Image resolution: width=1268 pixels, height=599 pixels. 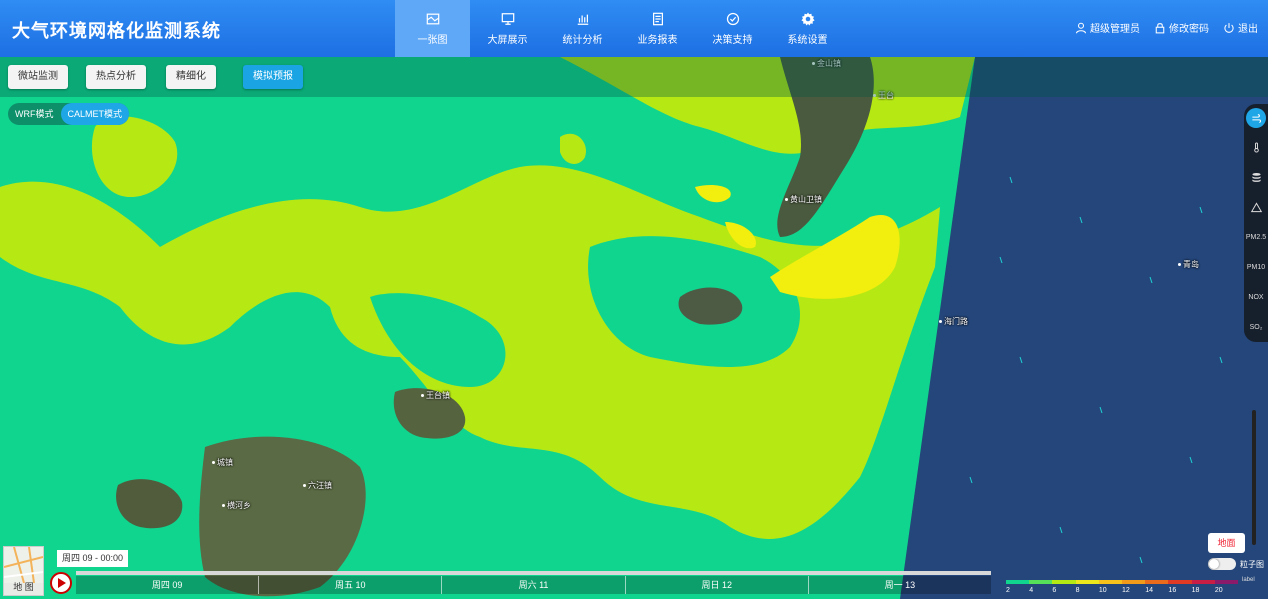 What do you see at coordinates (432, 40) in the screenshot?
I see `nav-label: 一张图` at bounding box center [432, 40].